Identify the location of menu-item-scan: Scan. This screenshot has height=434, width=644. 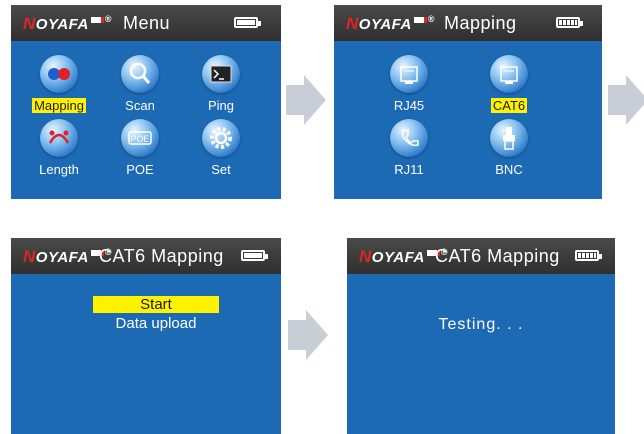
(140, 85).